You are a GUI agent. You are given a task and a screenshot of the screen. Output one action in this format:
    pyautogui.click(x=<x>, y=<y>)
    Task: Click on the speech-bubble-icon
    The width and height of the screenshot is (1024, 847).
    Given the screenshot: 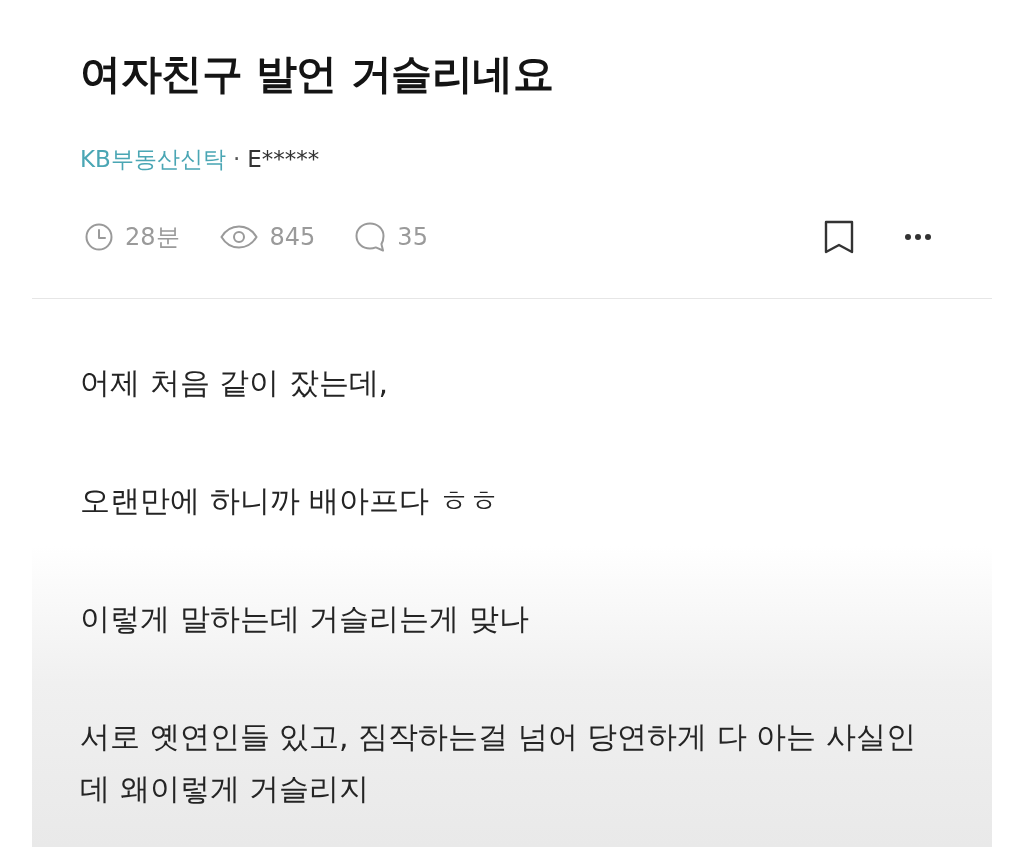 What is the action you would take?
    pyautogui.click(x=370, y=237)
    